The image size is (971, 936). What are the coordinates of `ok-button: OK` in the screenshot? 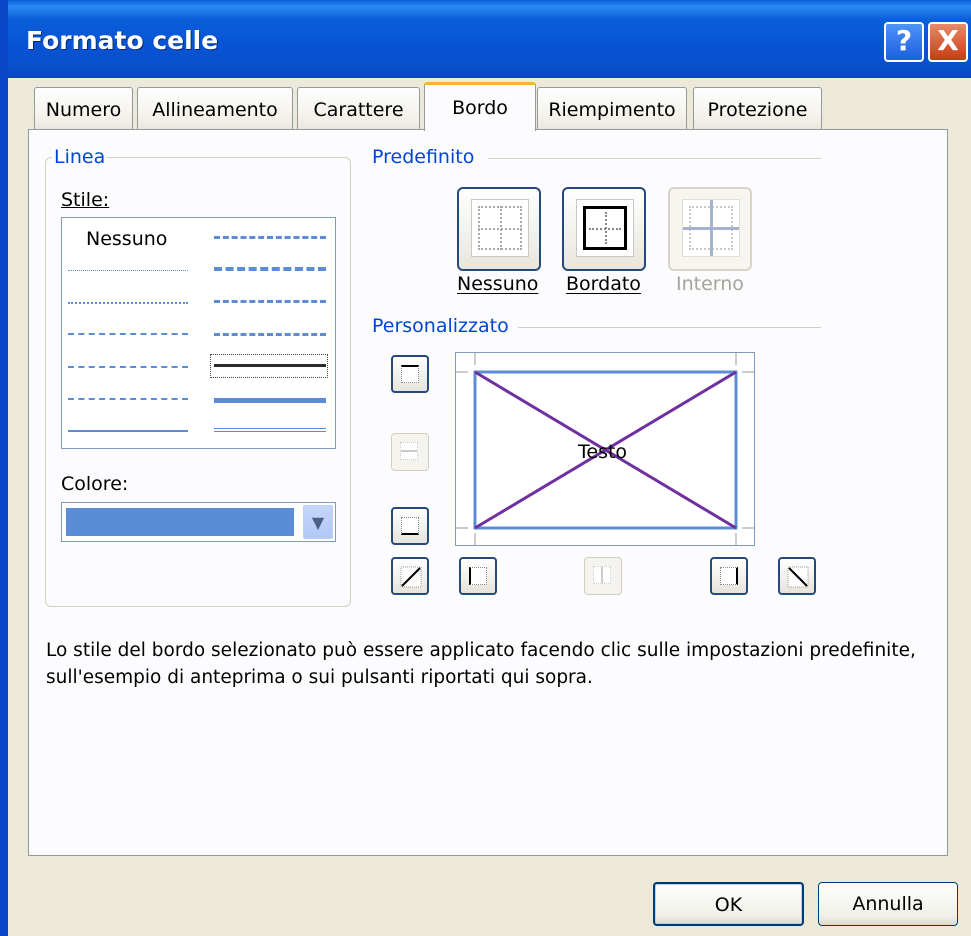 It's located at (728, 904).